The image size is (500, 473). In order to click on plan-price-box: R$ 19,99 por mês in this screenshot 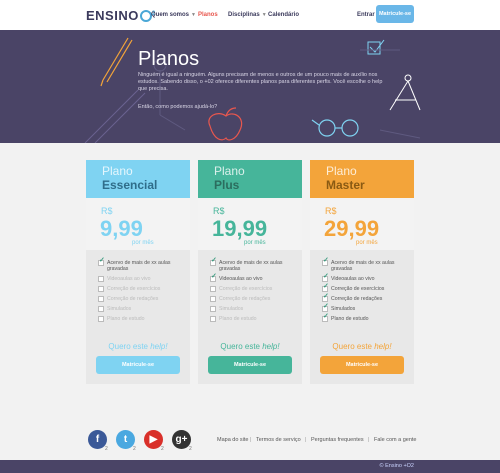, I will do `click(250, 224)`.